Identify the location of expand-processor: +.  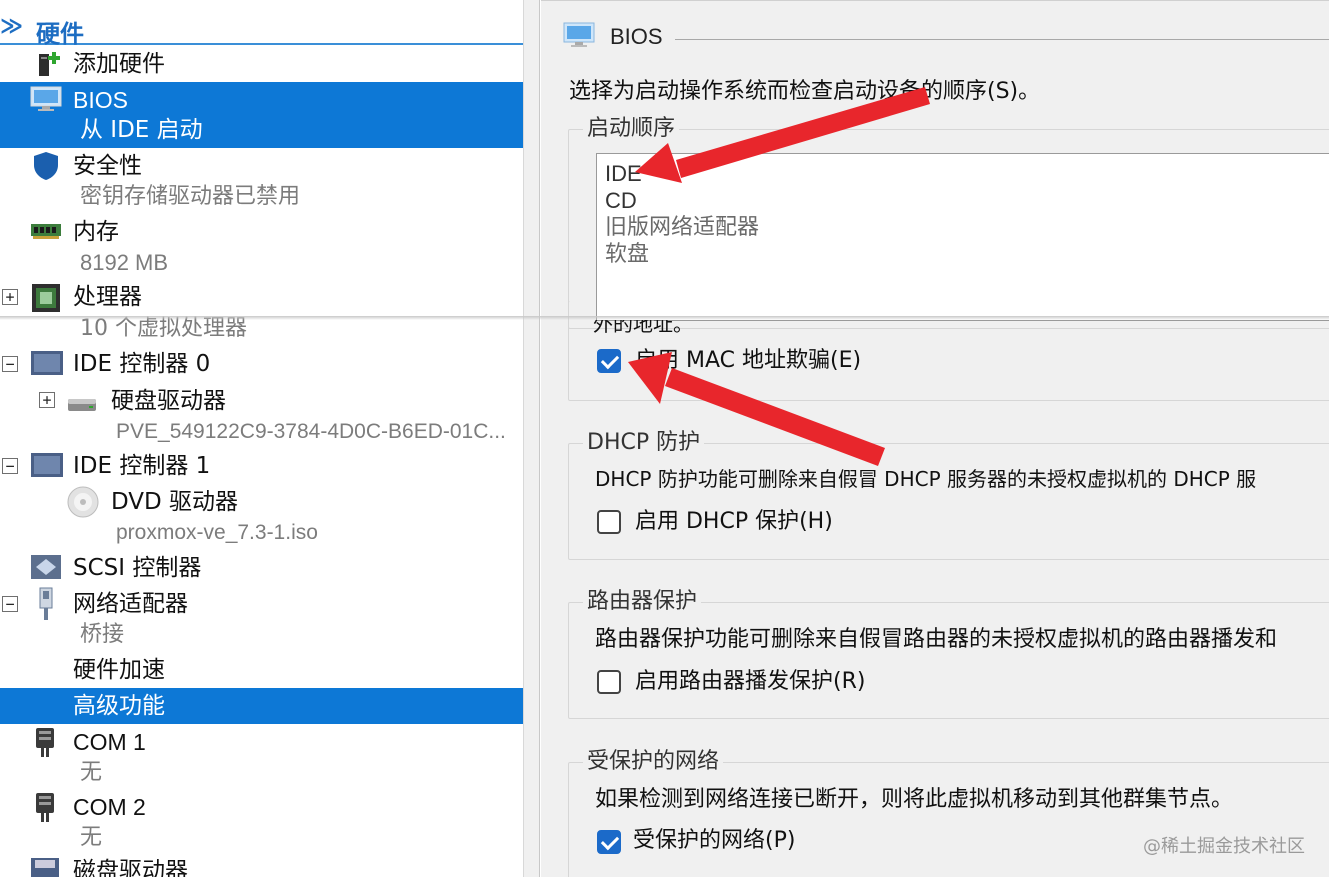
(10, 297).